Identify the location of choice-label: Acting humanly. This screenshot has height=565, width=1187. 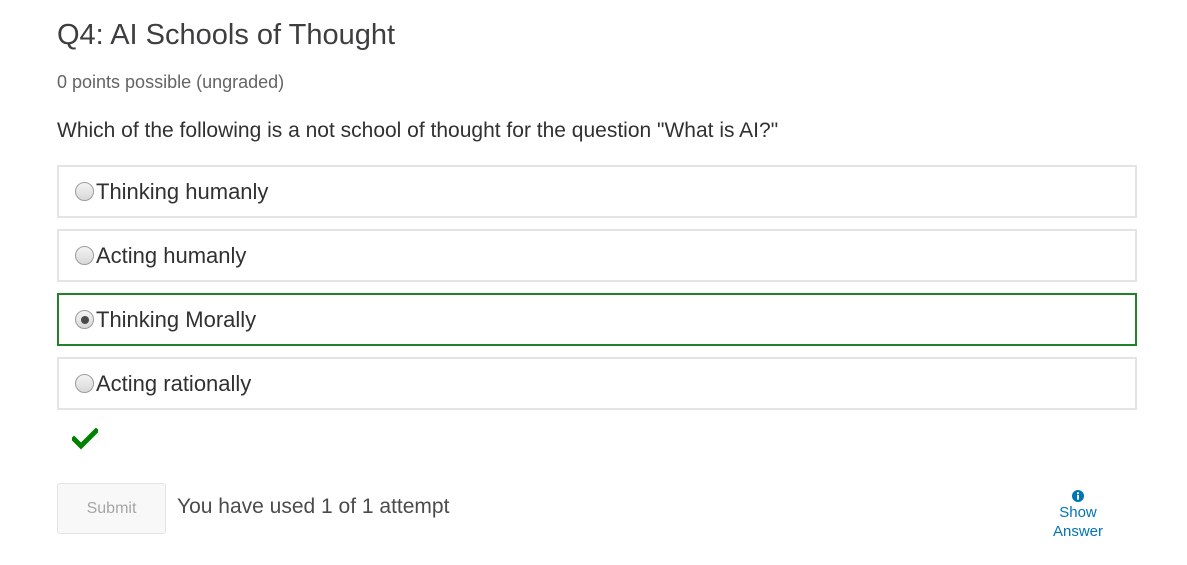
(171, 255).